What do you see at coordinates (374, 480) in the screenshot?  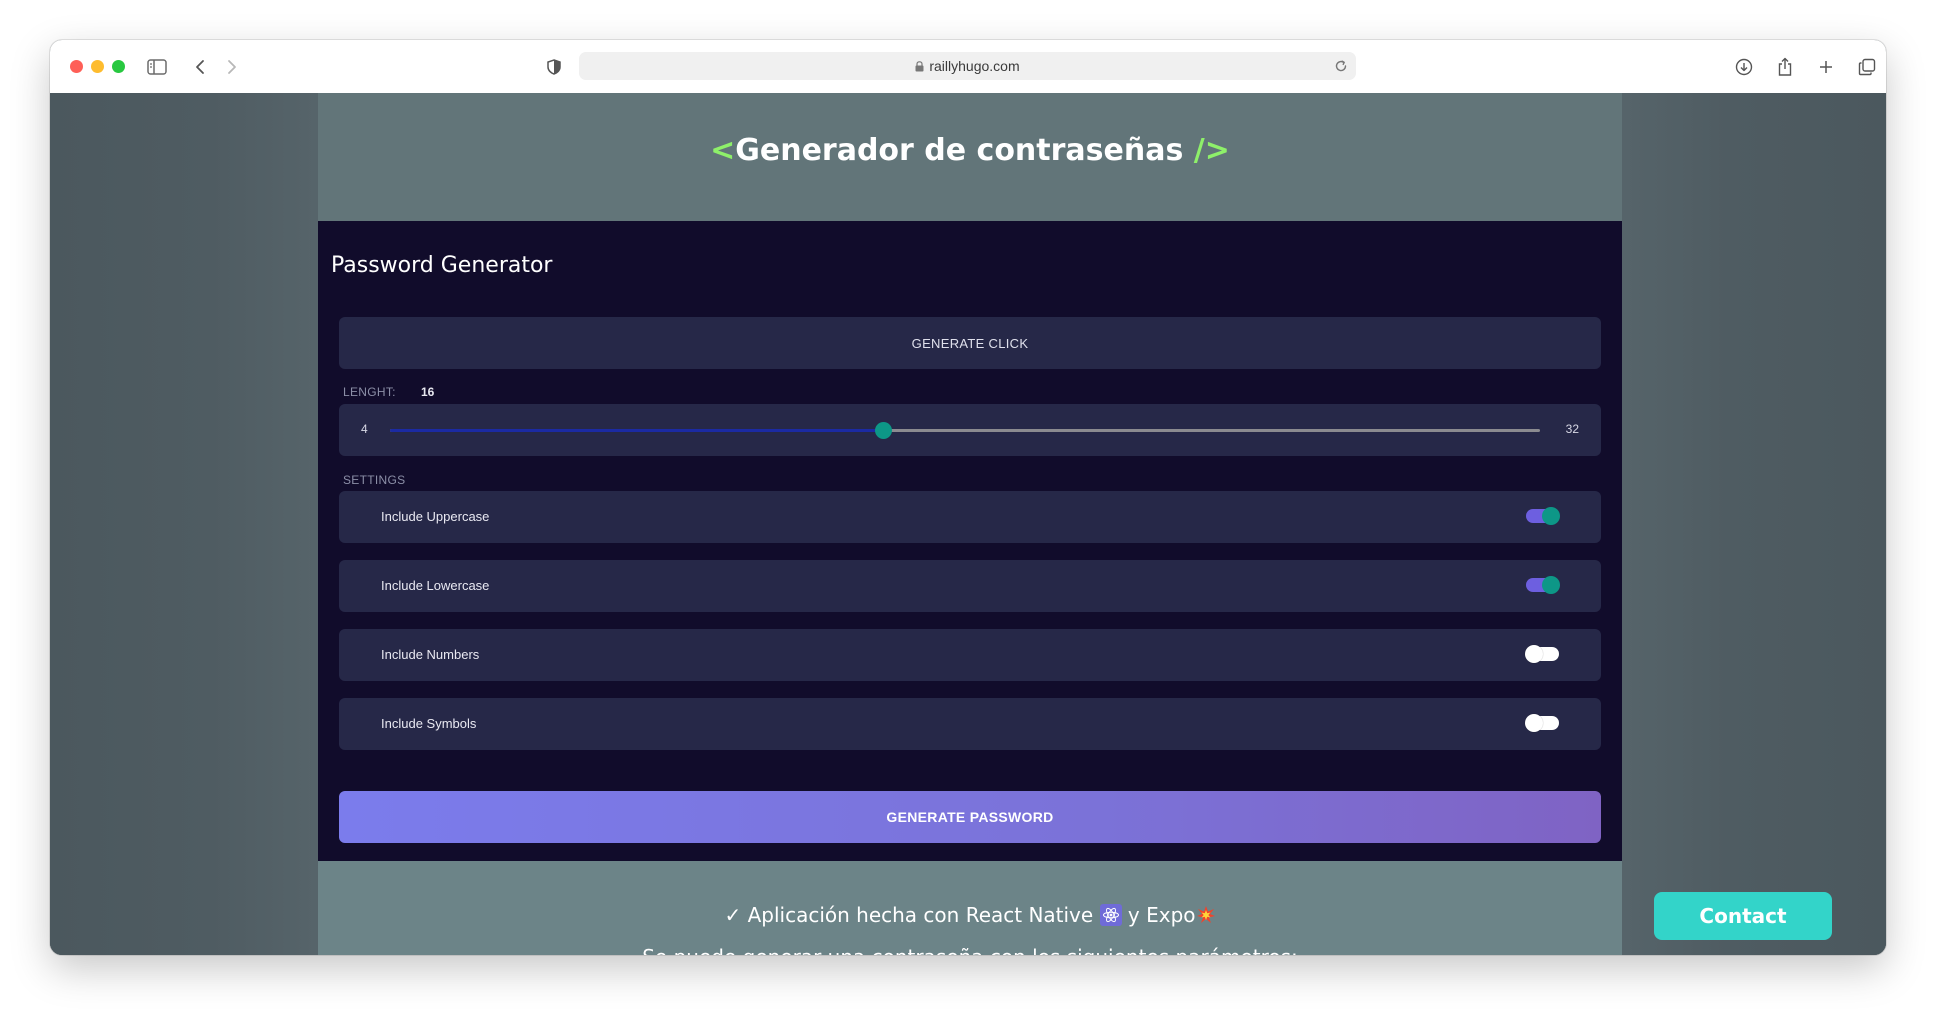 I see `settings-label: SETTINGS` at bounding box center [374, 480].